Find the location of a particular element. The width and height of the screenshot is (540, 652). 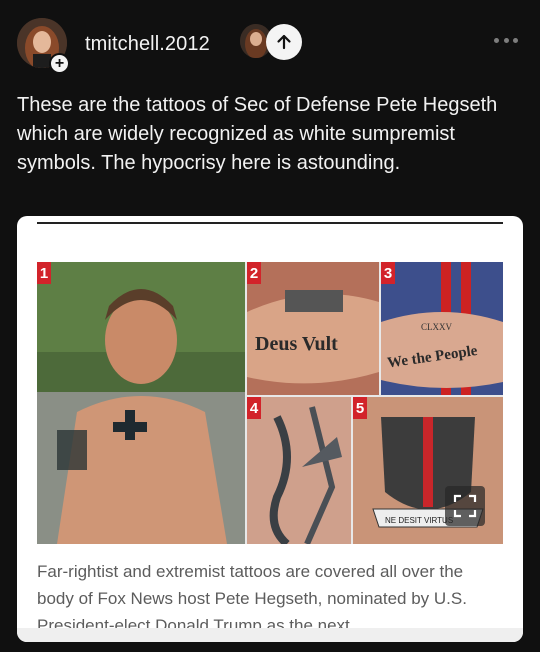

more-horizontal-icon is located at coordinates (506, 42).